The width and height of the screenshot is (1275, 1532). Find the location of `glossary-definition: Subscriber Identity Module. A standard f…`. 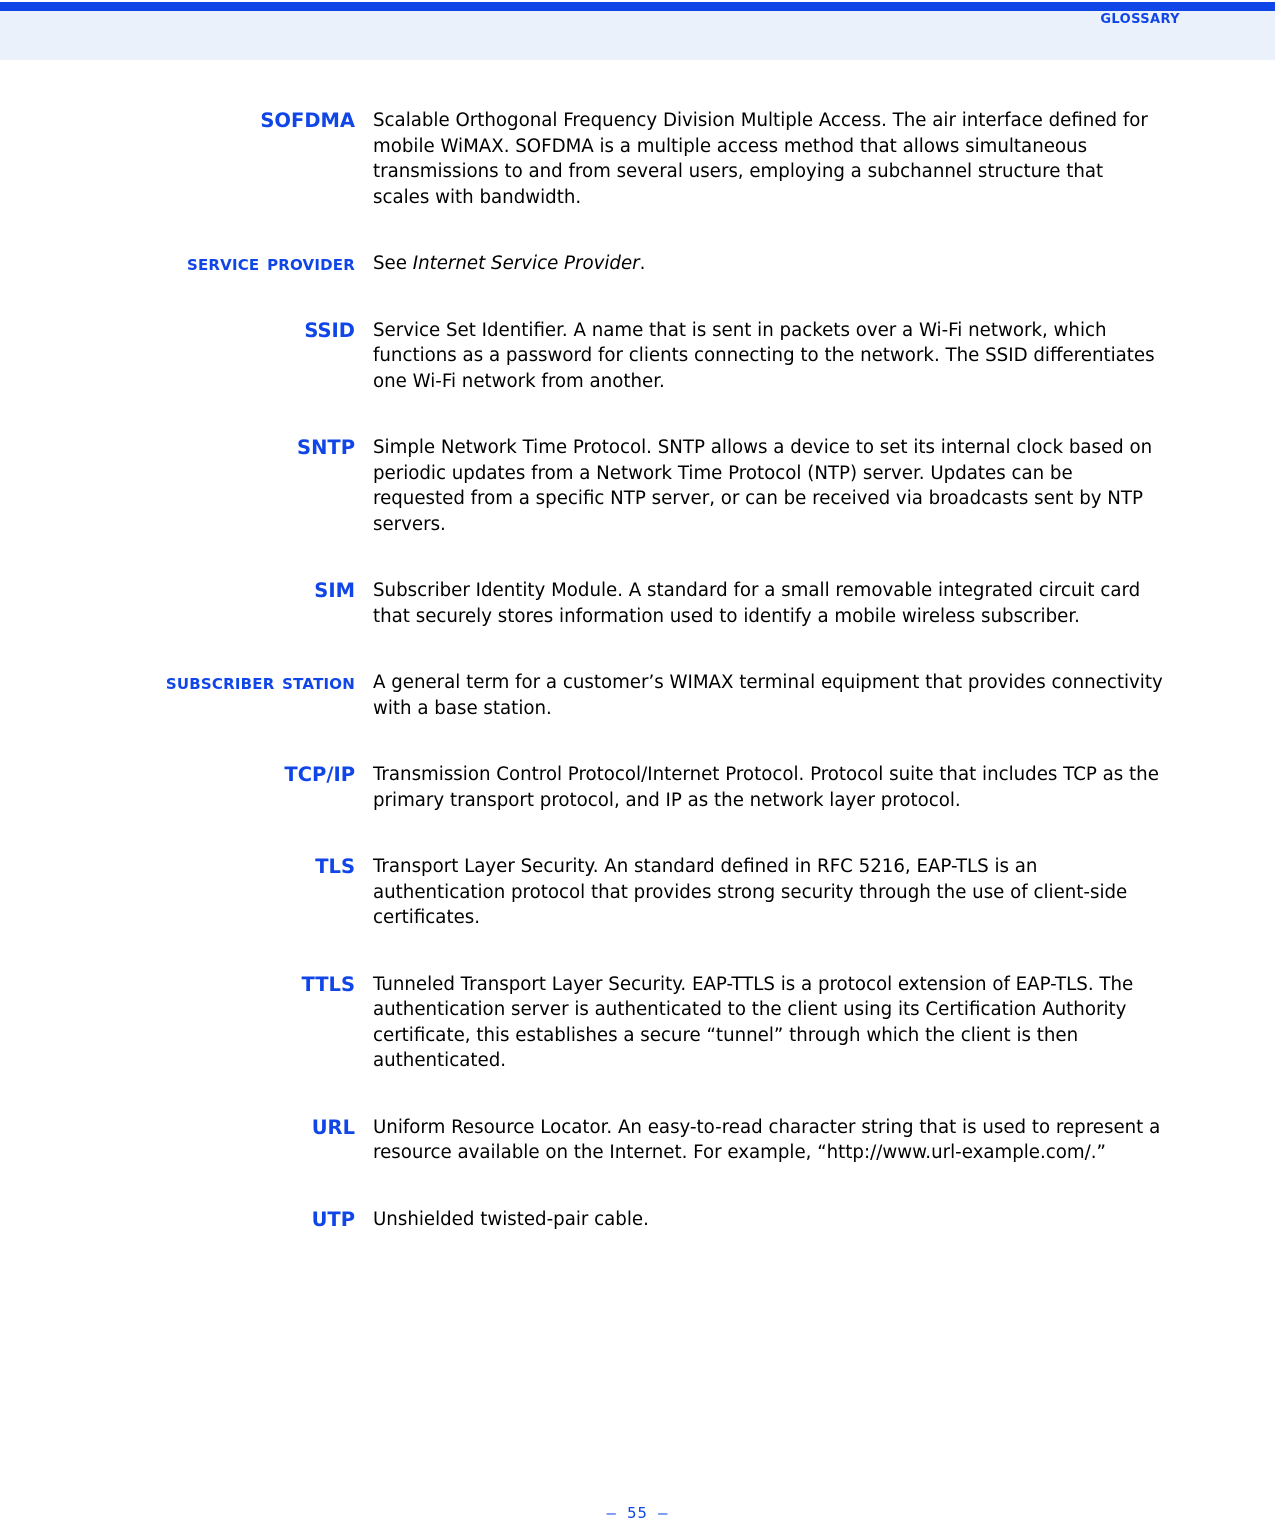

glossary-definition: Subscriber Identity Module. A standard f… is located at coordinates (757, 603).